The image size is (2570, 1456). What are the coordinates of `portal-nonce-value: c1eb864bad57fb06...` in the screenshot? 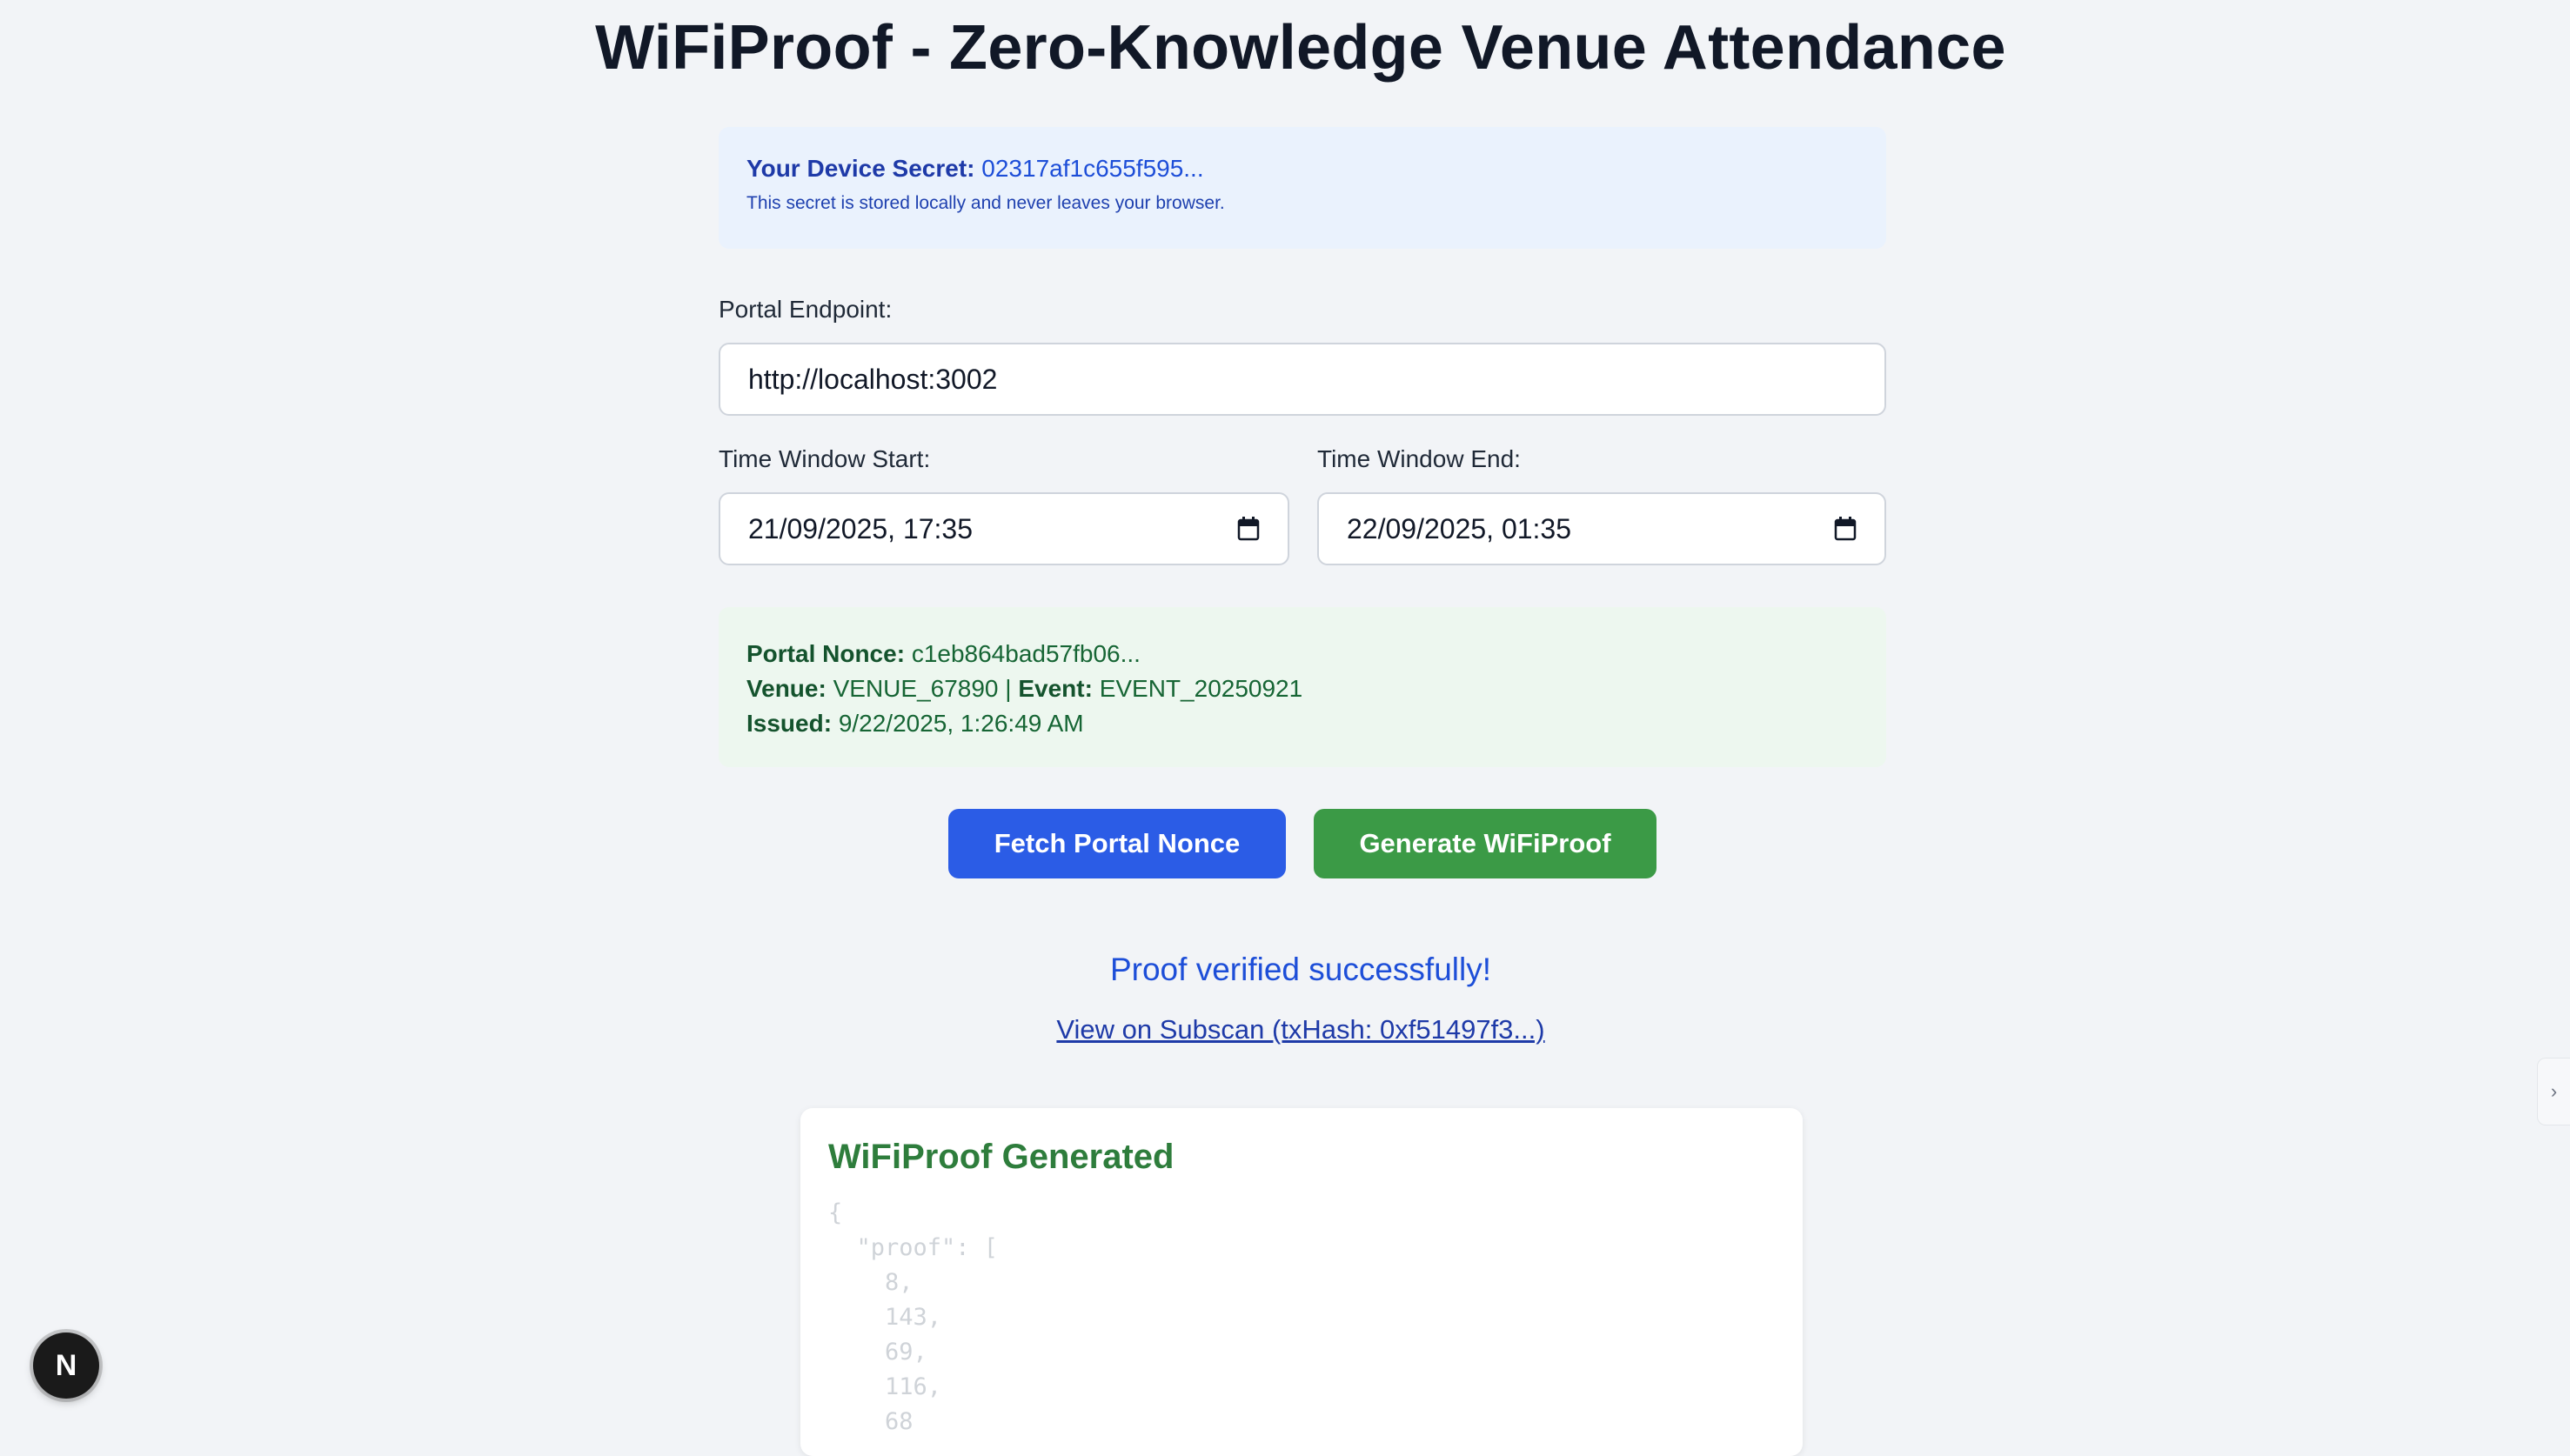 It's located at (1026, 653).